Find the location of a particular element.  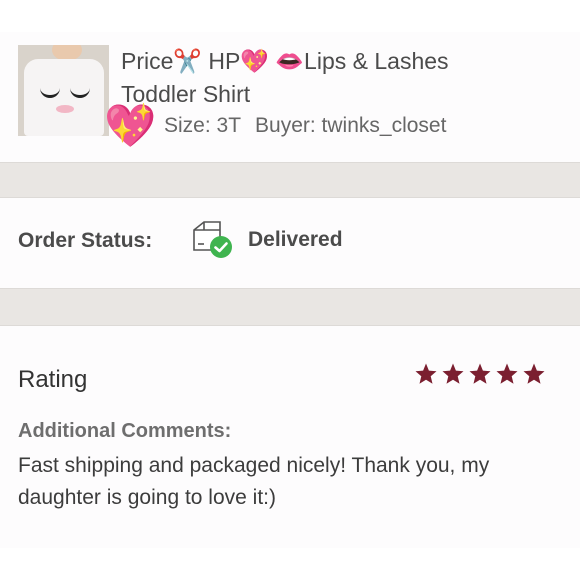

box-check-icon is located at coordinates (212, 239).